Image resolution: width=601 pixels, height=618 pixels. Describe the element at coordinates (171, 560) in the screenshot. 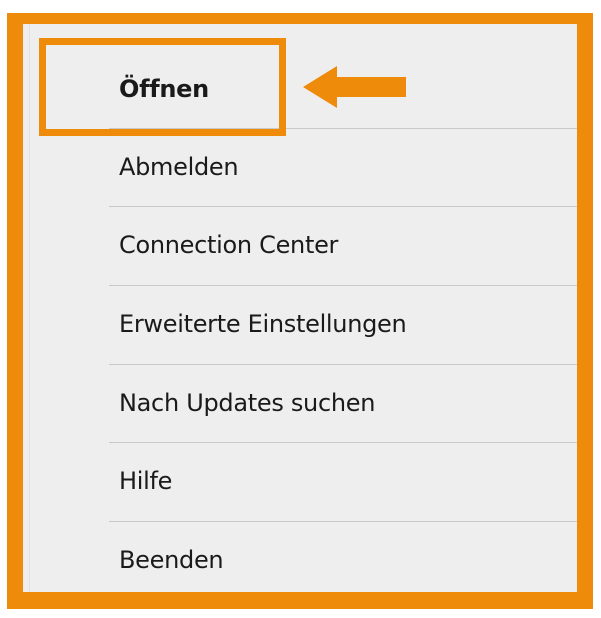

I see `menu-item-label: Beenden` at that location.